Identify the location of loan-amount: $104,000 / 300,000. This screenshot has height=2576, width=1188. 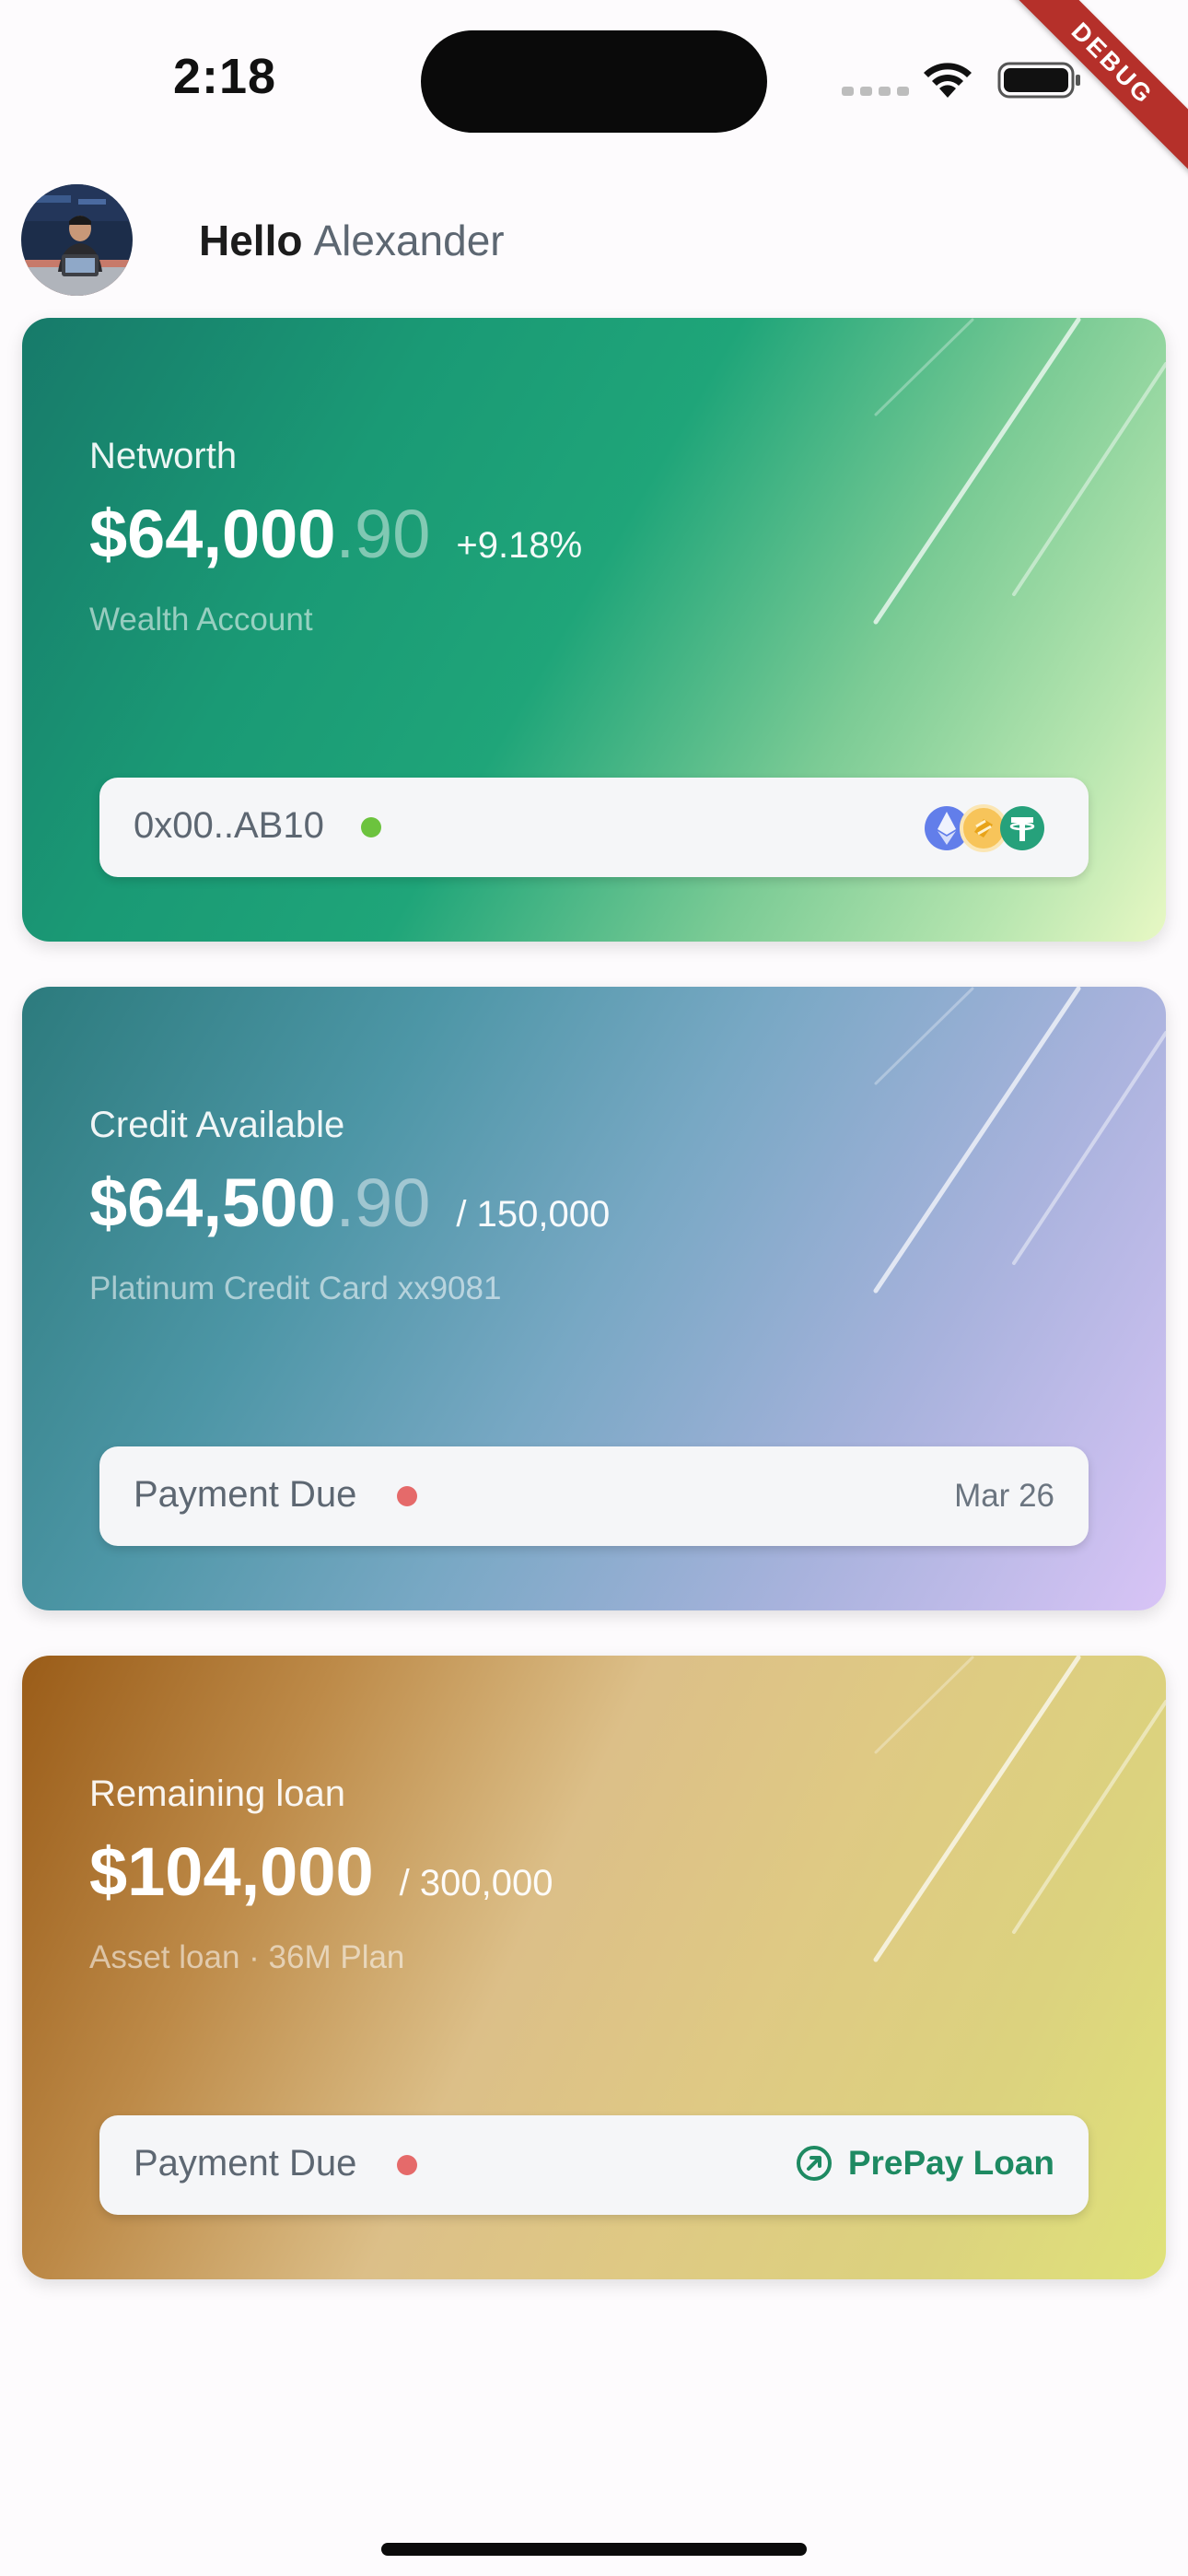
(321, 1871).